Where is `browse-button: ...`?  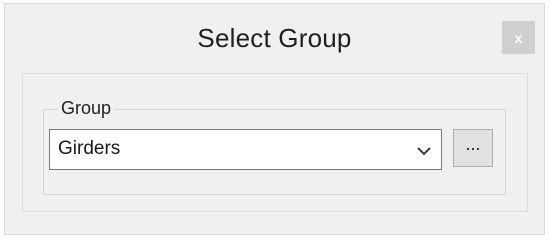
browse-button: ... is located at coordinates (473, 148).